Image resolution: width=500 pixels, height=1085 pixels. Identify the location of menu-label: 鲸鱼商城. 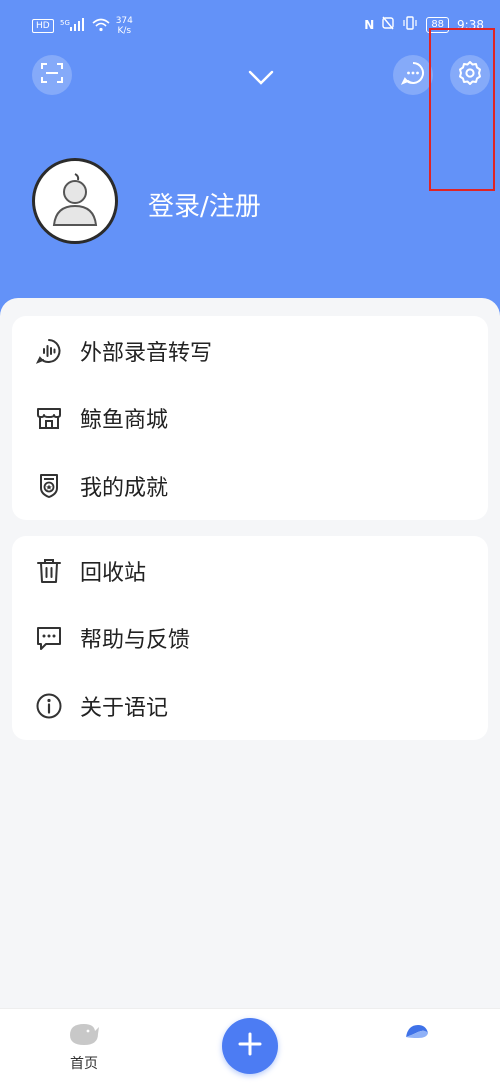
(124, 420).